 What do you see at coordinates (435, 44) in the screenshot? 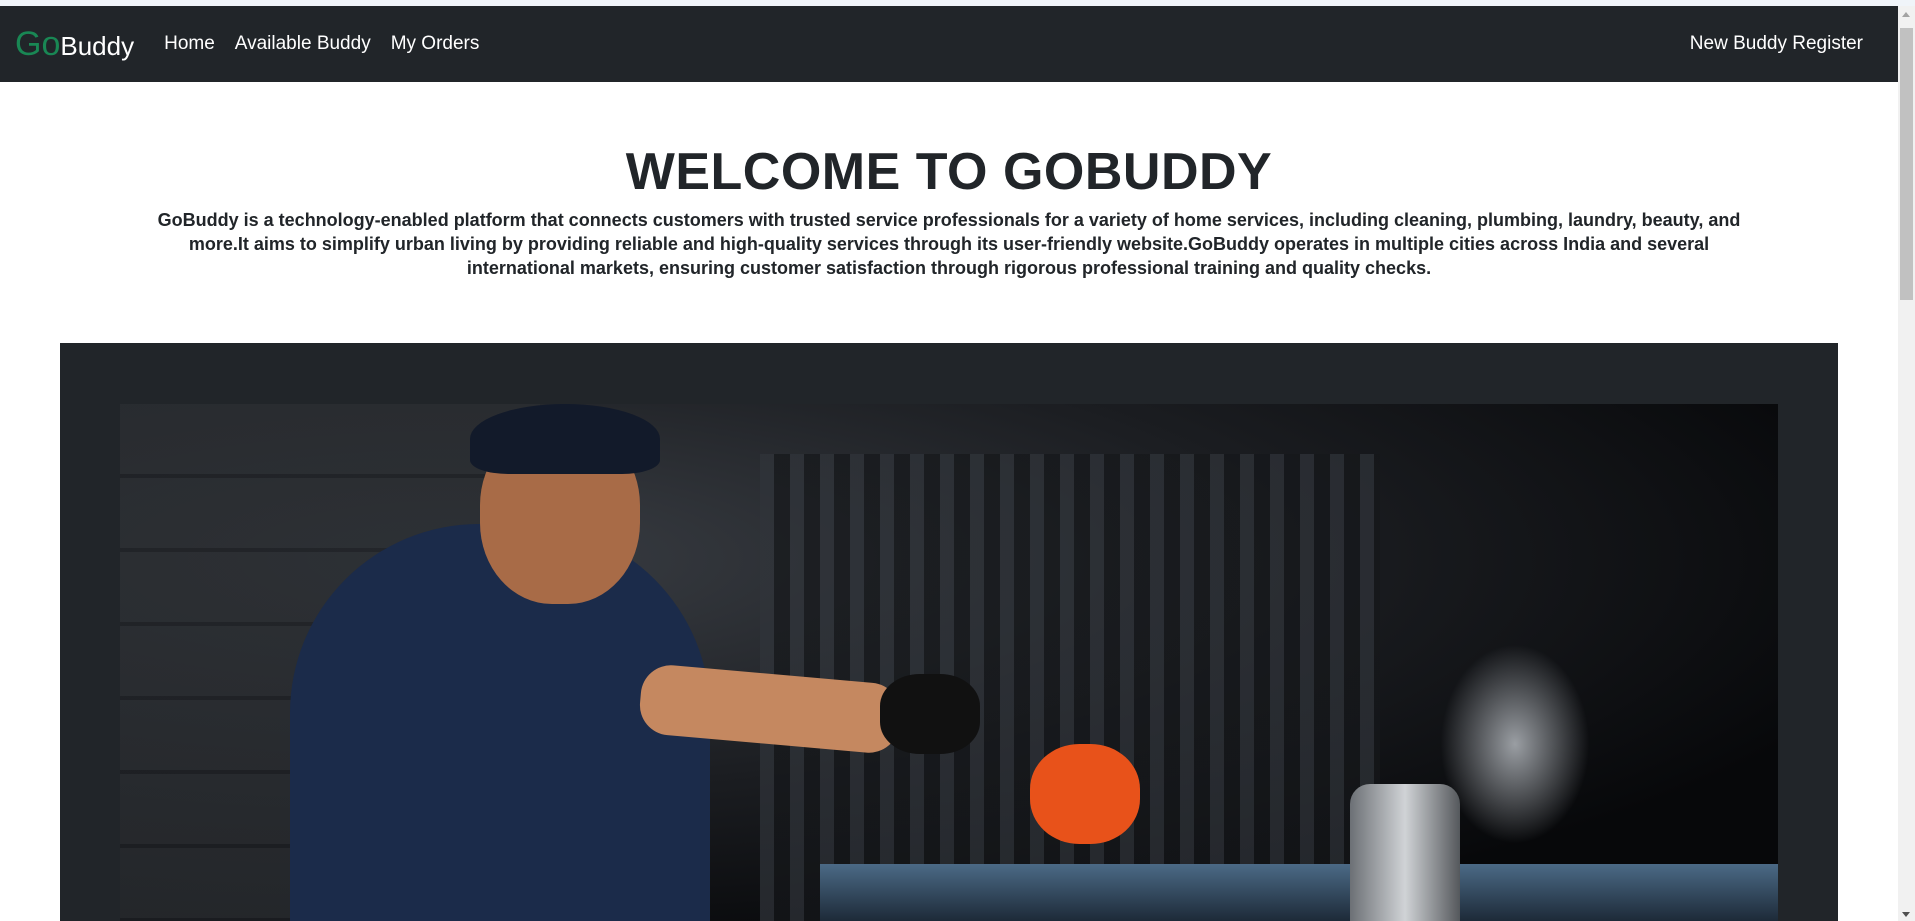
I see `nav-my-orders: My Orders` at bounding box center [435, 44].